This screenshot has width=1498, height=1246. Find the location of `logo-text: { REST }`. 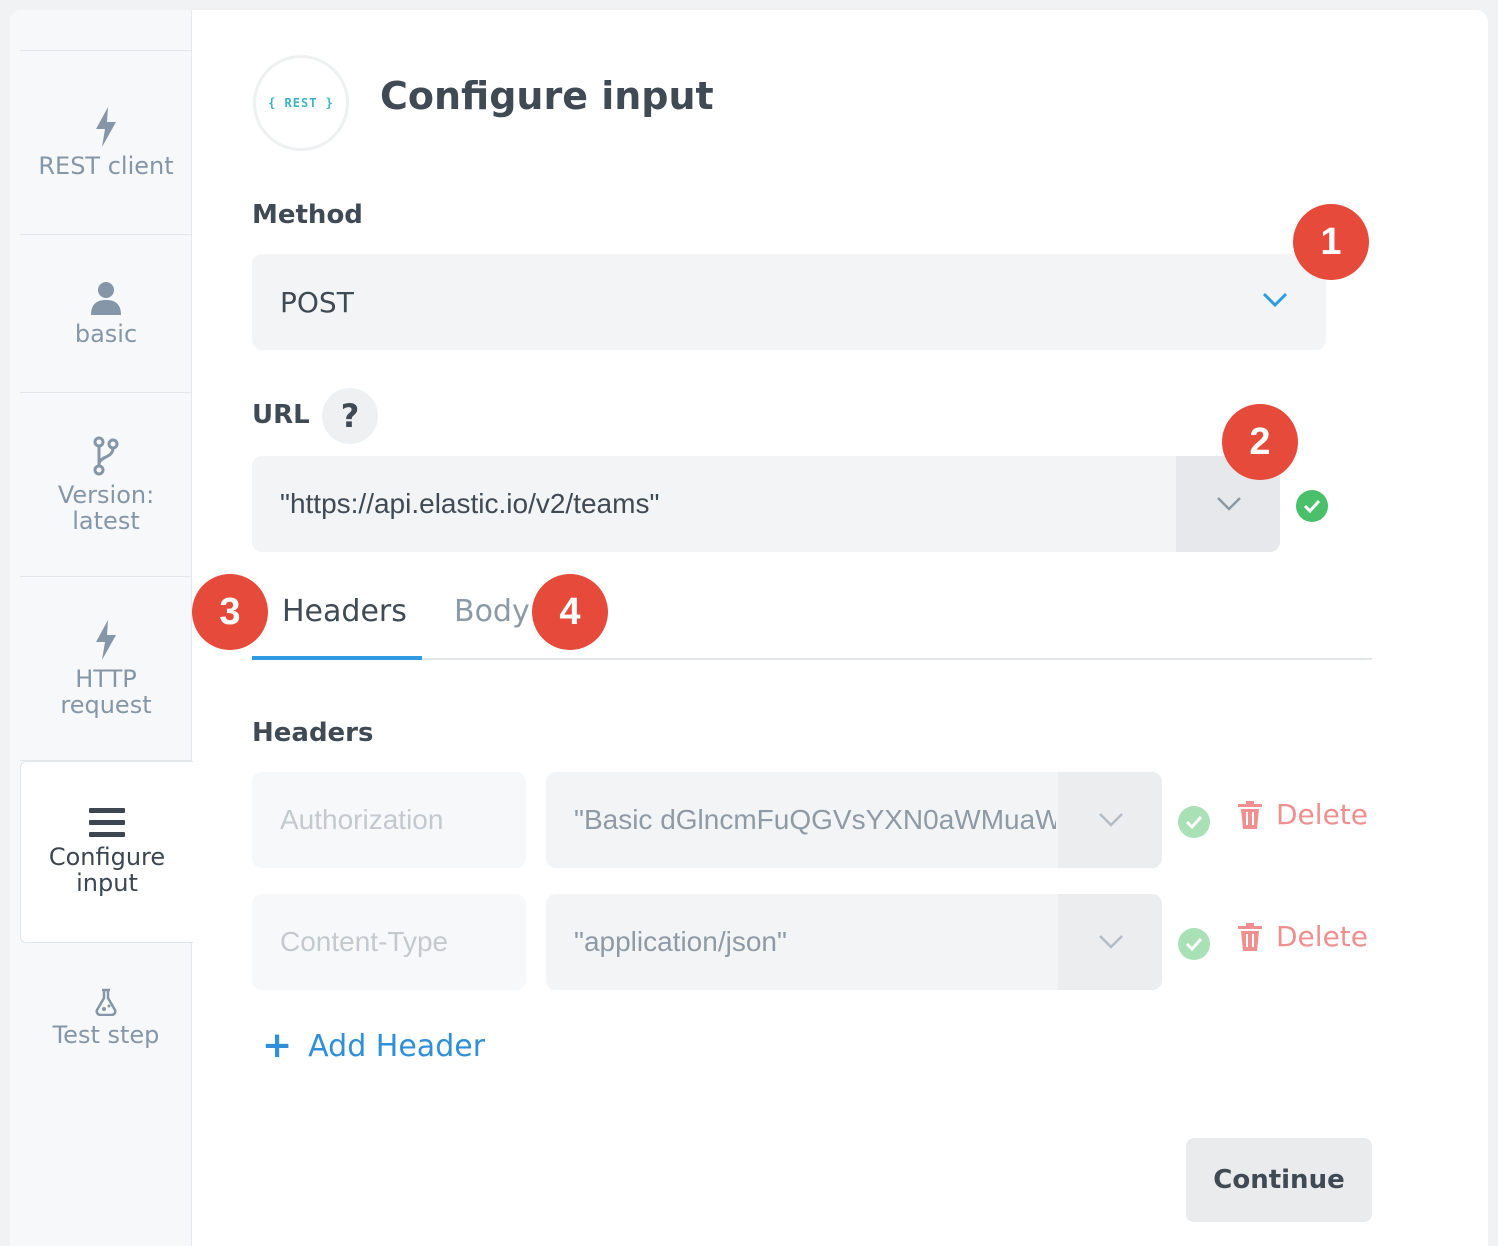

logo-text: { REST } is located at coordinates (301, 103).